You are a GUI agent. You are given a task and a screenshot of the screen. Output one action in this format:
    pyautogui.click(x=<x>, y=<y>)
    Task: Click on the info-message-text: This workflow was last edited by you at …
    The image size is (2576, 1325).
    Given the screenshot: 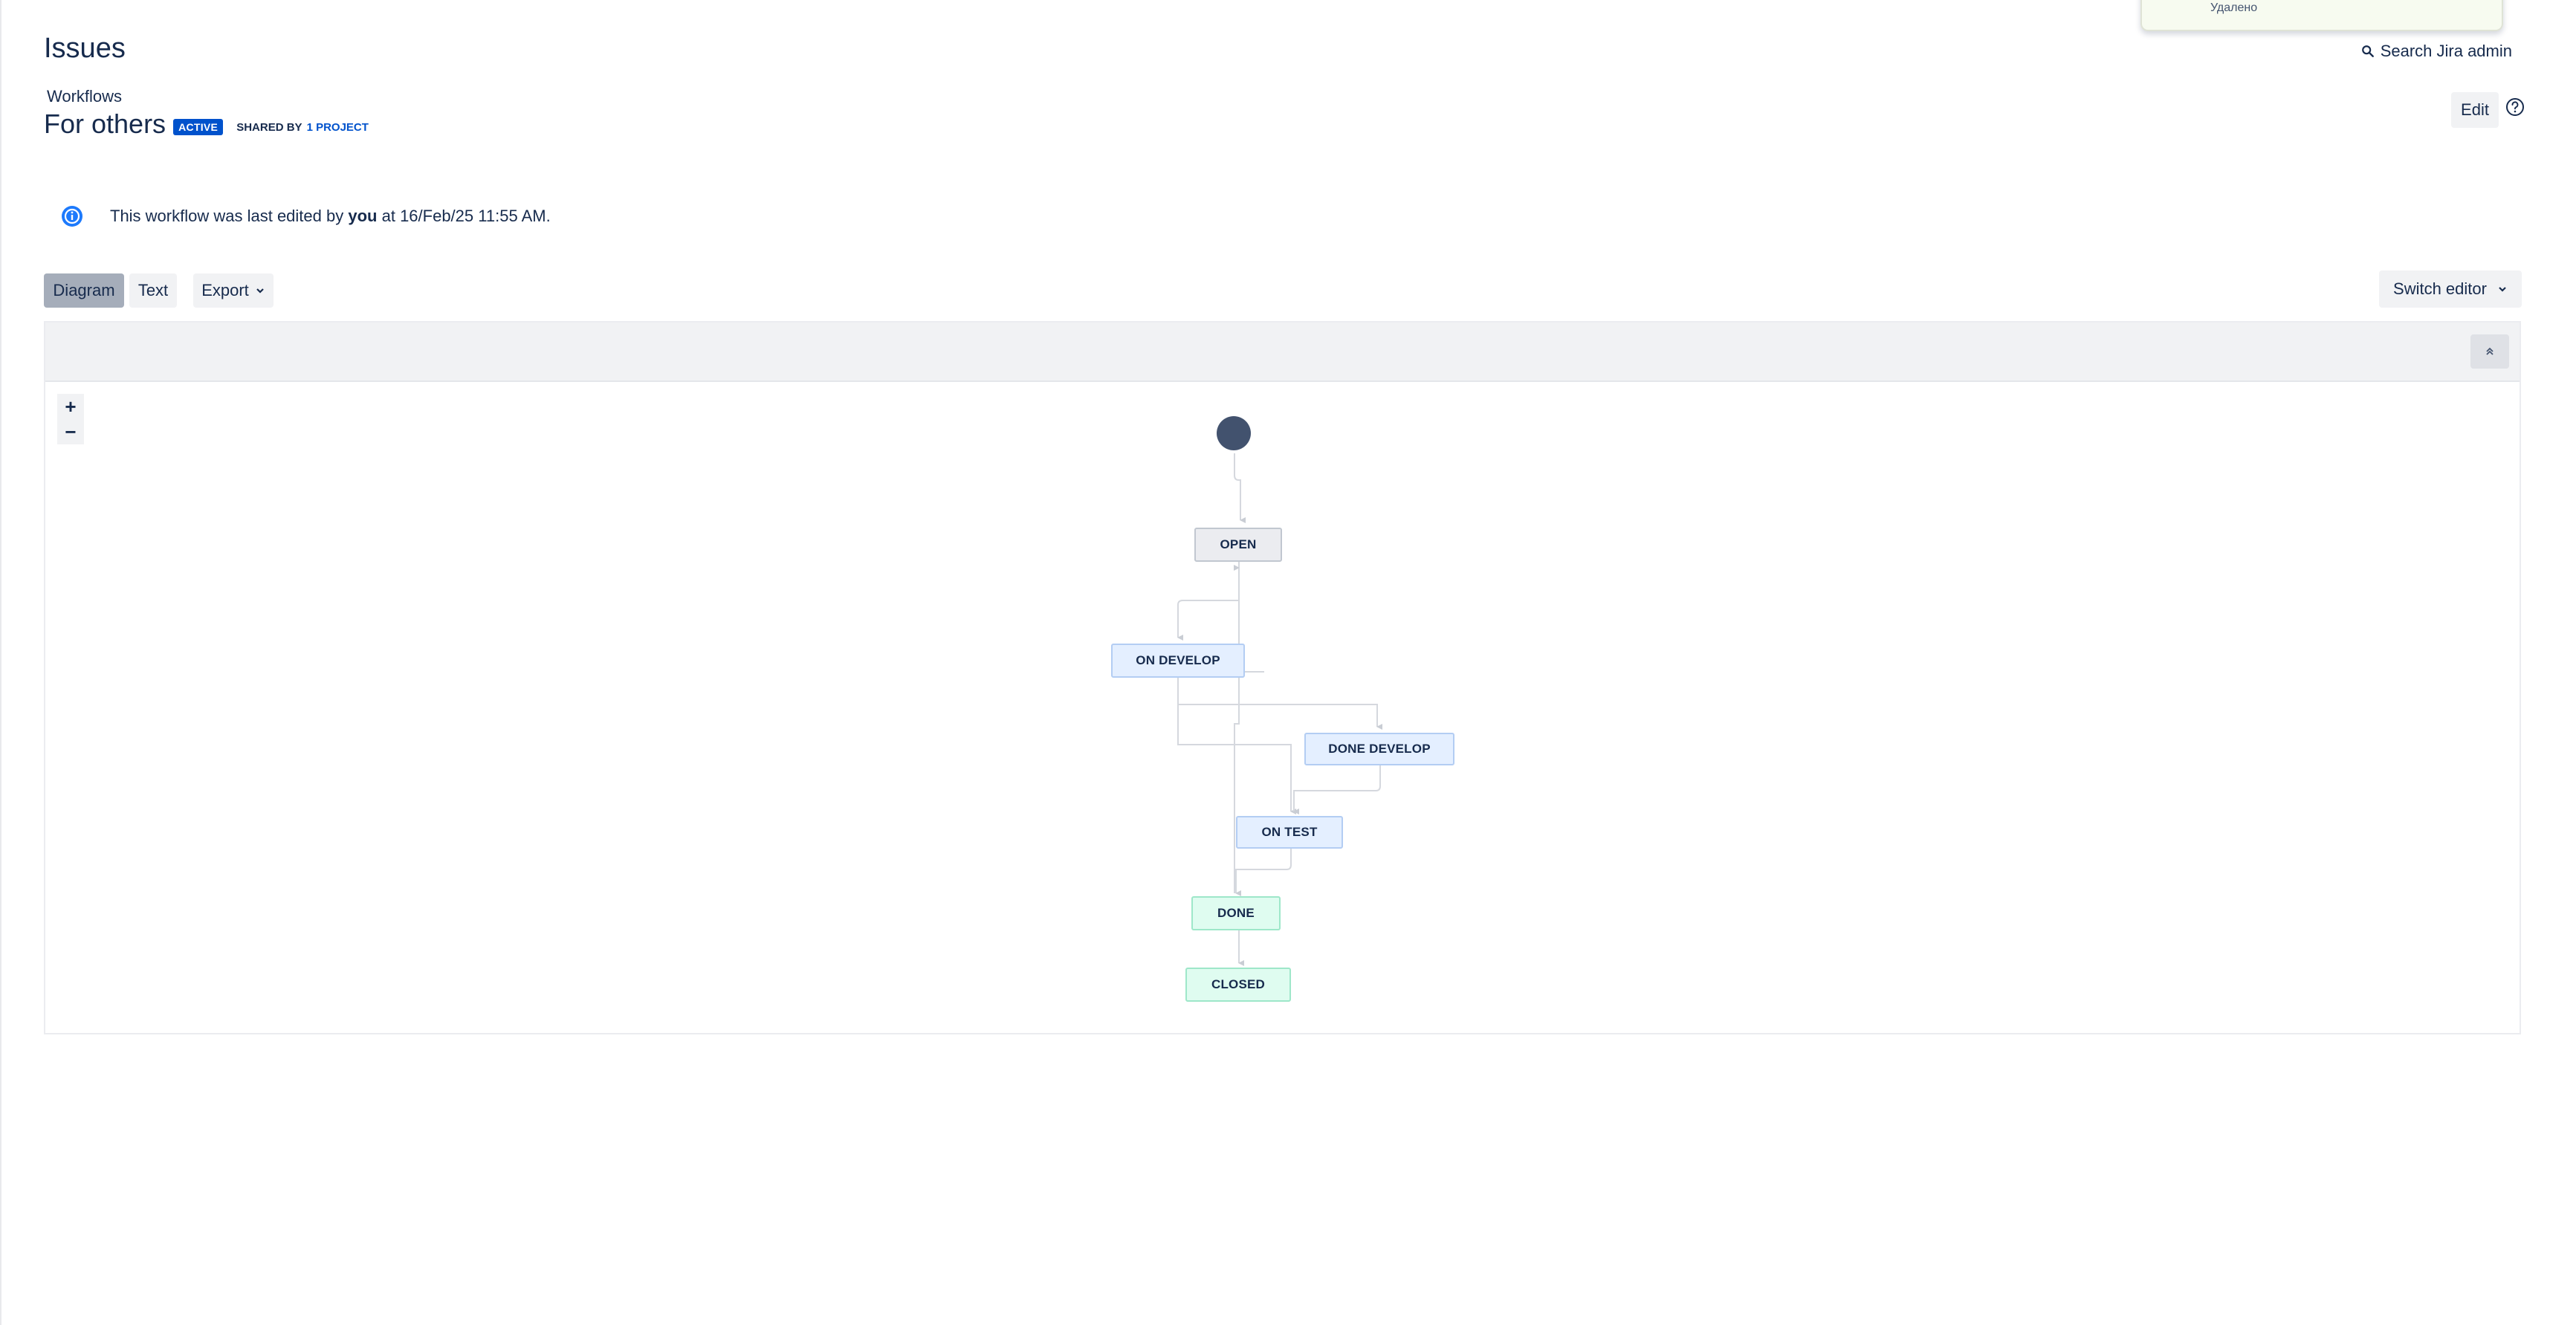 What is the action you would take?
    pyautogui.click(x=331, y=216)
    